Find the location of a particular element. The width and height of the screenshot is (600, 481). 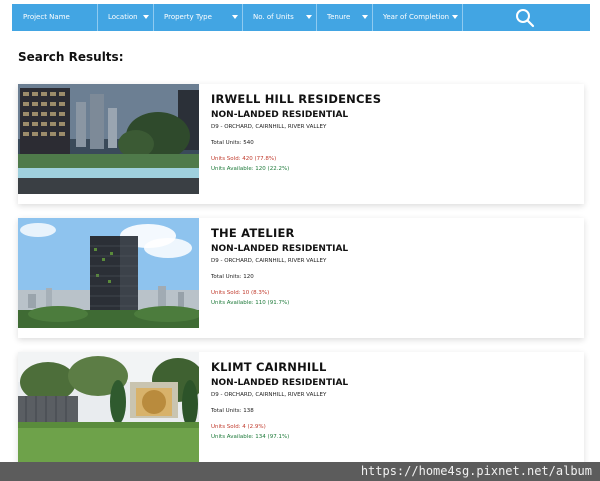

units-available: Units Available: 134 (97.1%) is located at coordinates (250, 437).